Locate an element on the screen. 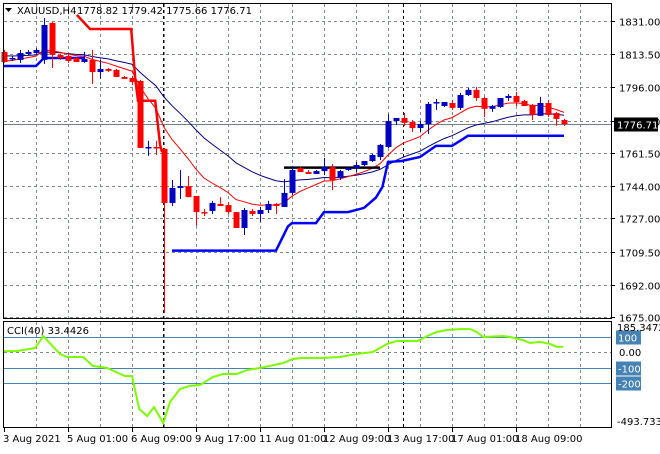 The image size is (660, 454). time-axis-label: 6 Aug 09:00 is located at coordinates (161, 439).